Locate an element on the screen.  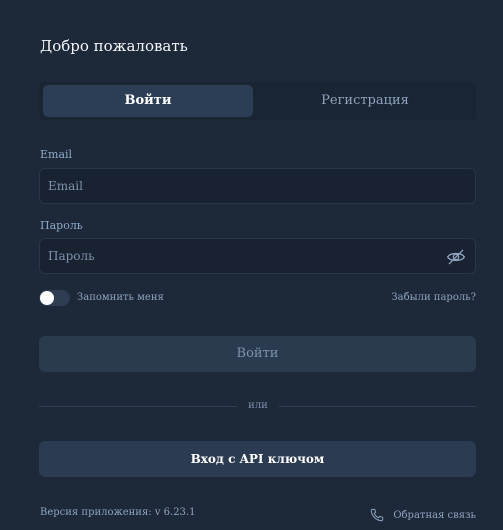
tab-register: Регистрация is located at coordinates (365, 101).